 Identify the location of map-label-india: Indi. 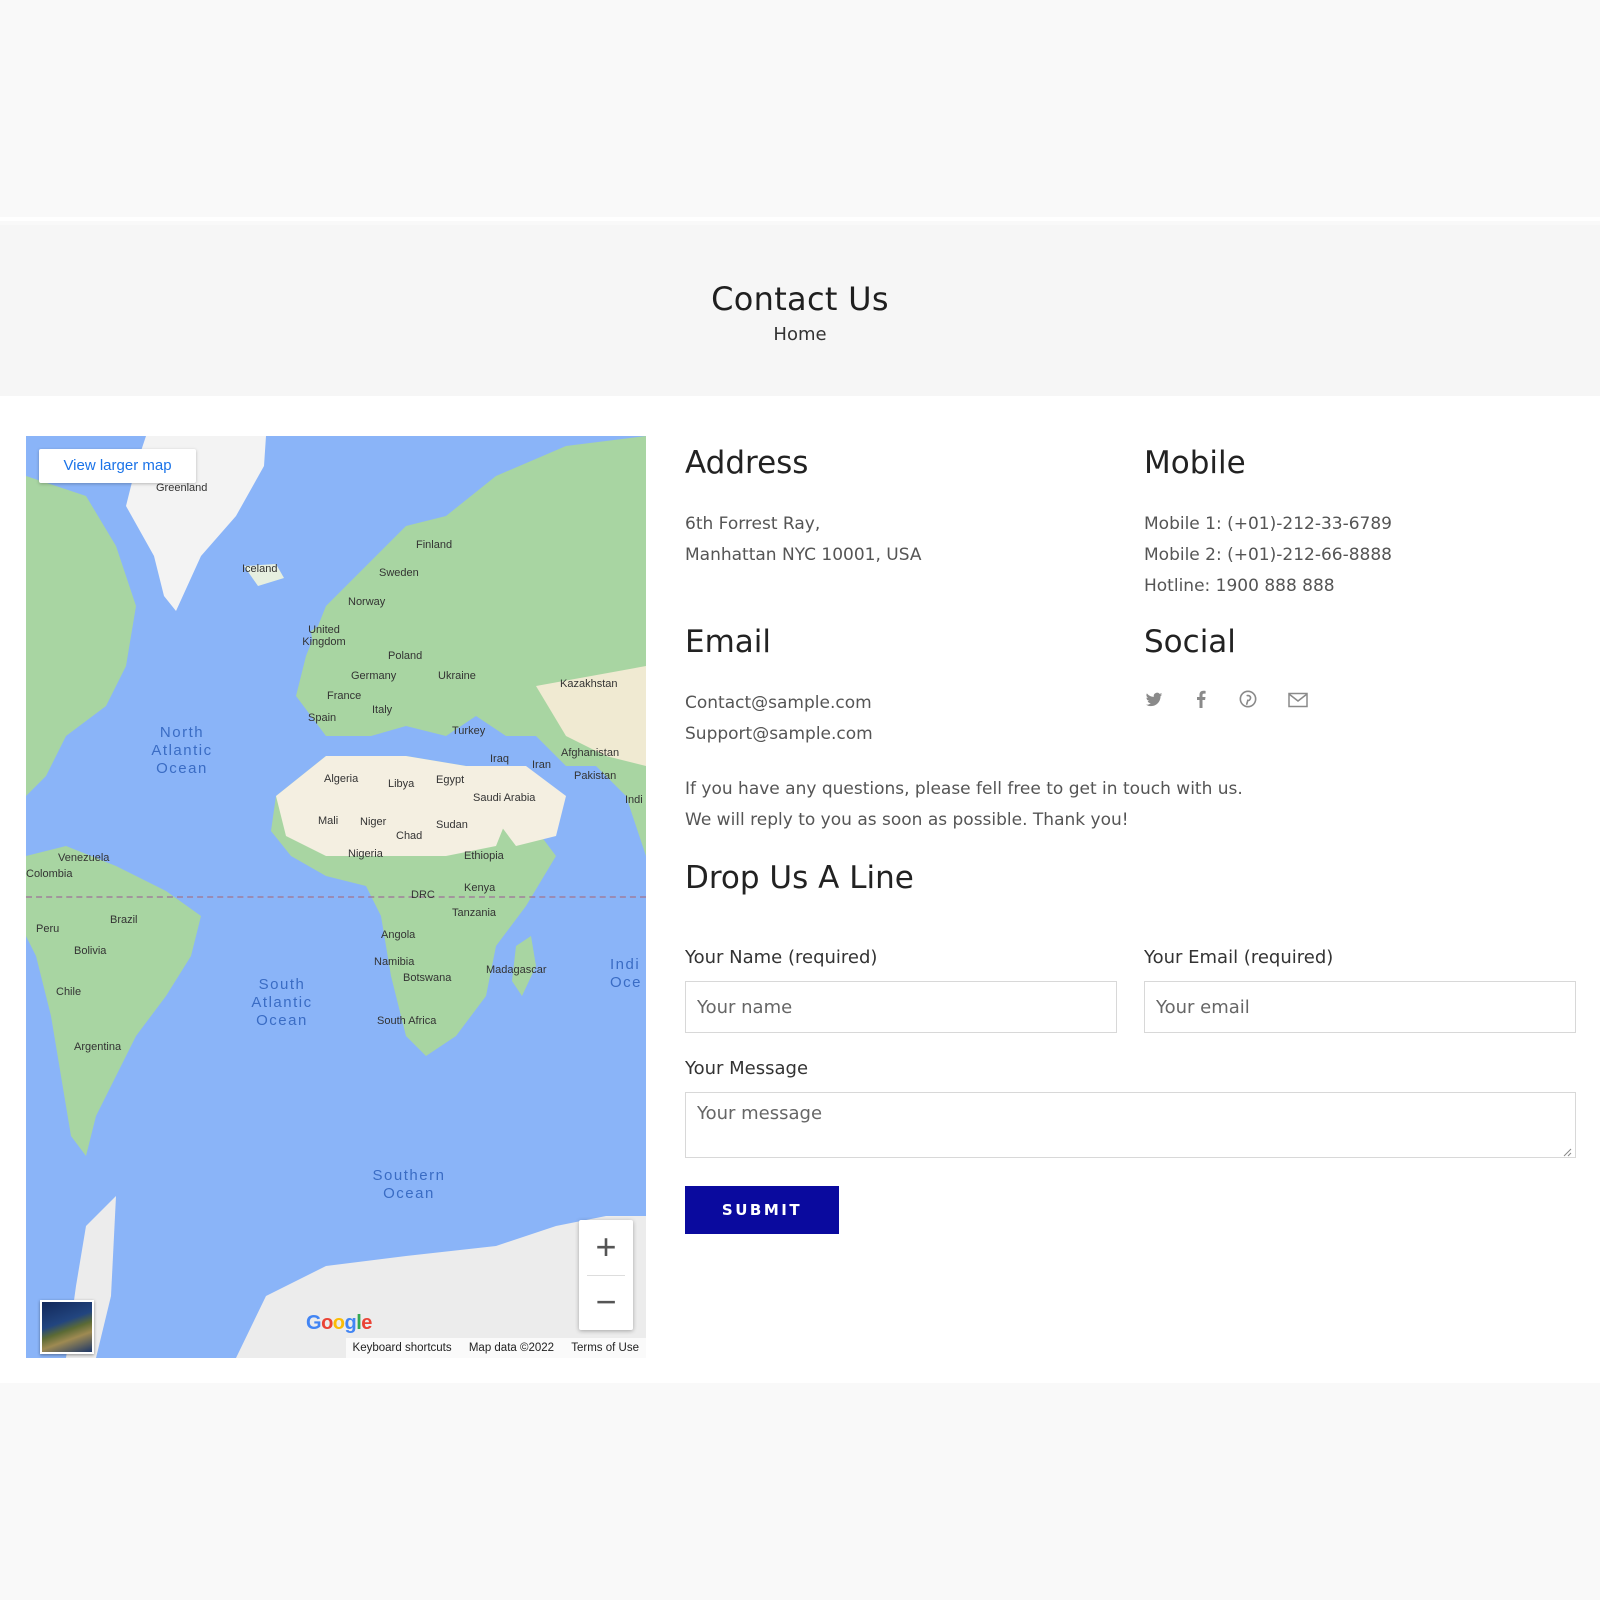
(634, 800).